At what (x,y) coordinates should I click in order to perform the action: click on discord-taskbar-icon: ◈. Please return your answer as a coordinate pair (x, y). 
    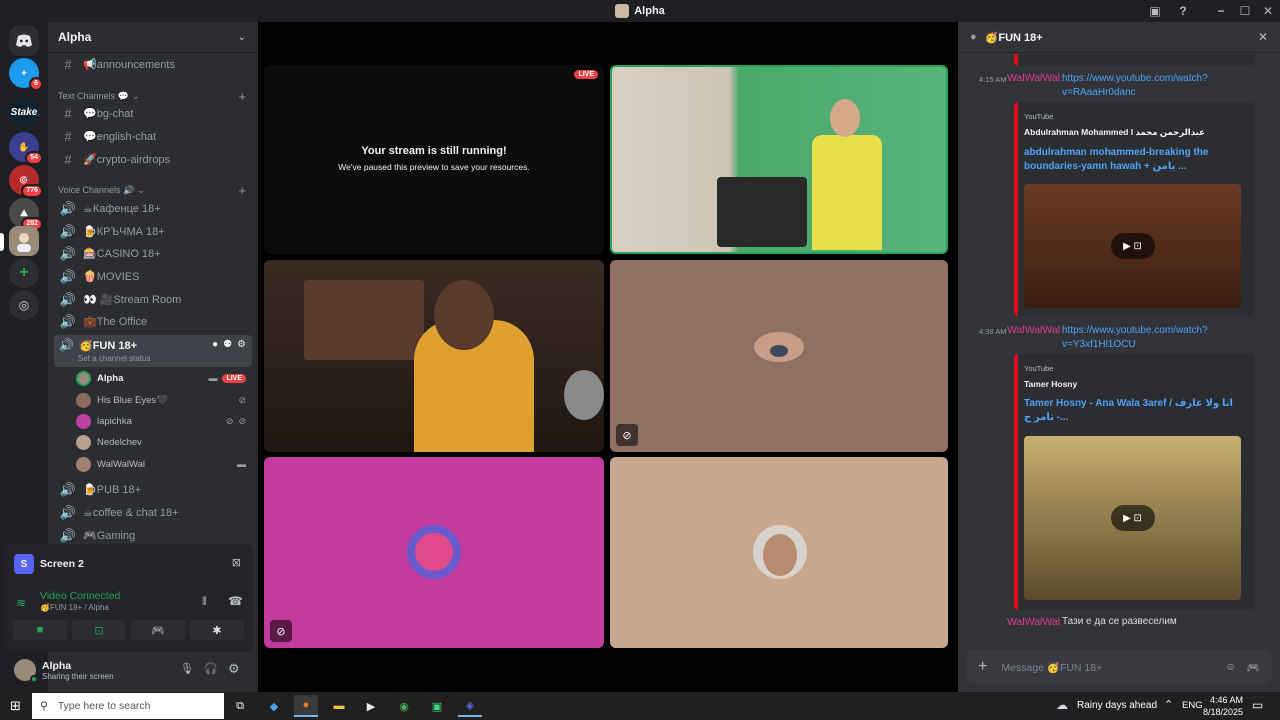
    Looking at the image, I should click on (470, 706).